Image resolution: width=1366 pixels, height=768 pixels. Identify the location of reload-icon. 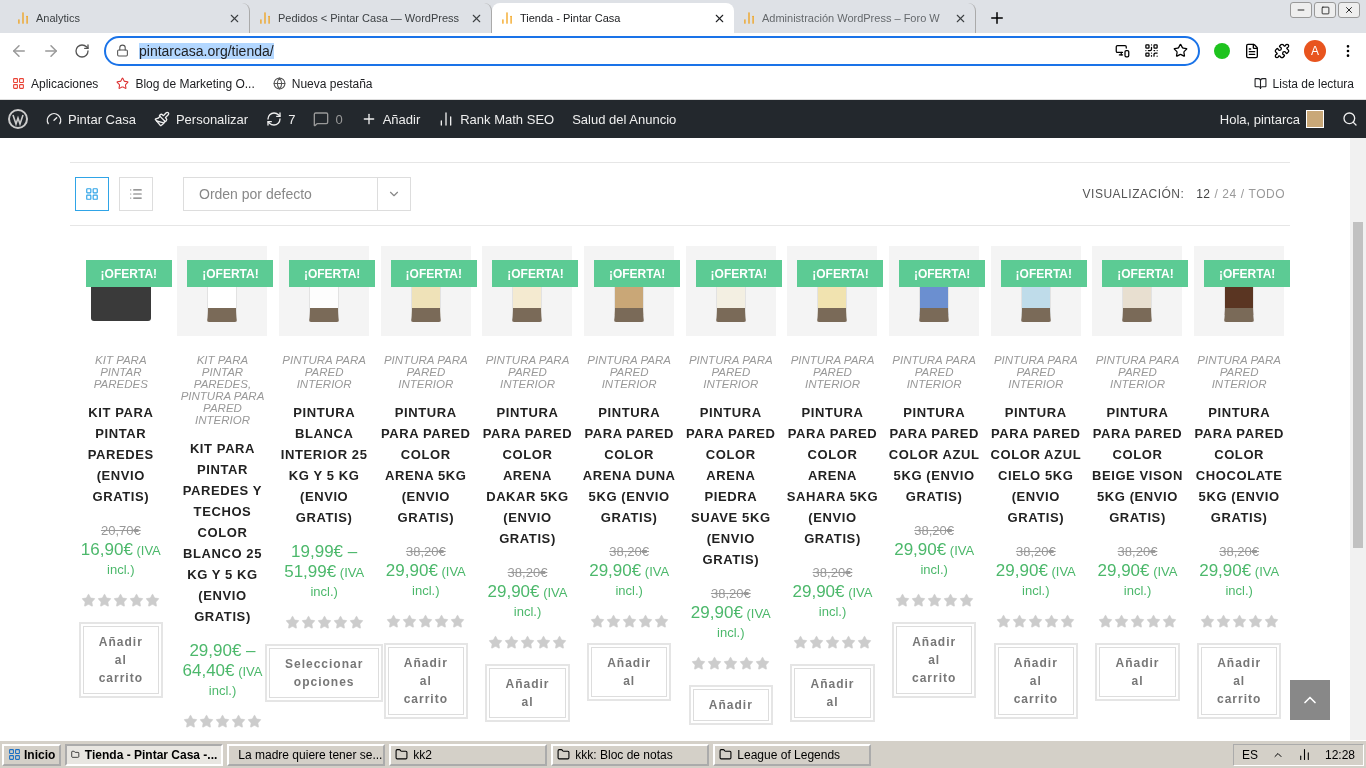
(82, 50).